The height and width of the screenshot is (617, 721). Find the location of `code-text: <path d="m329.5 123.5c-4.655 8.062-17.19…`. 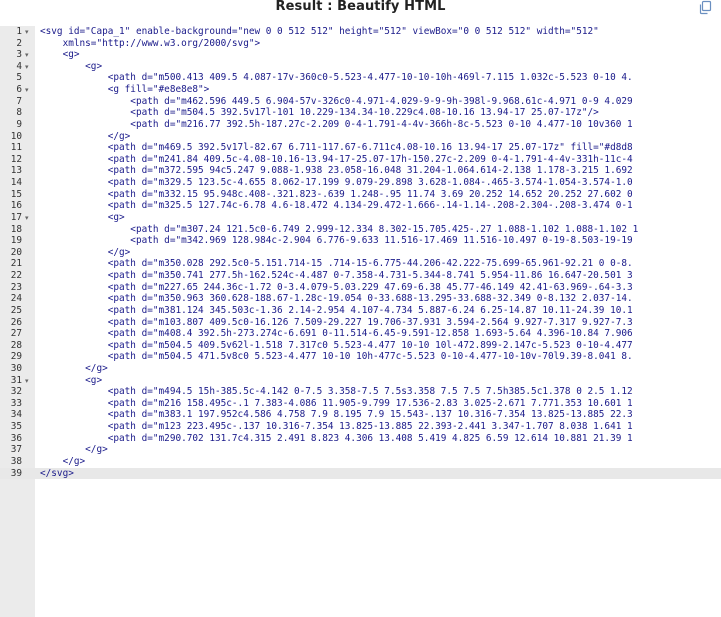

code-text: <path d="m329.5 123.5c-4.655 8.062-17.19… is located at coordinates (336, 183).